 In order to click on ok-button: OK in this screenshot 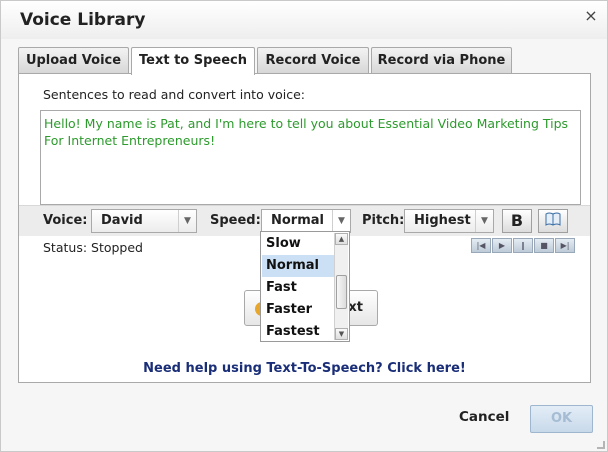, I will do `click(561, 419)`.